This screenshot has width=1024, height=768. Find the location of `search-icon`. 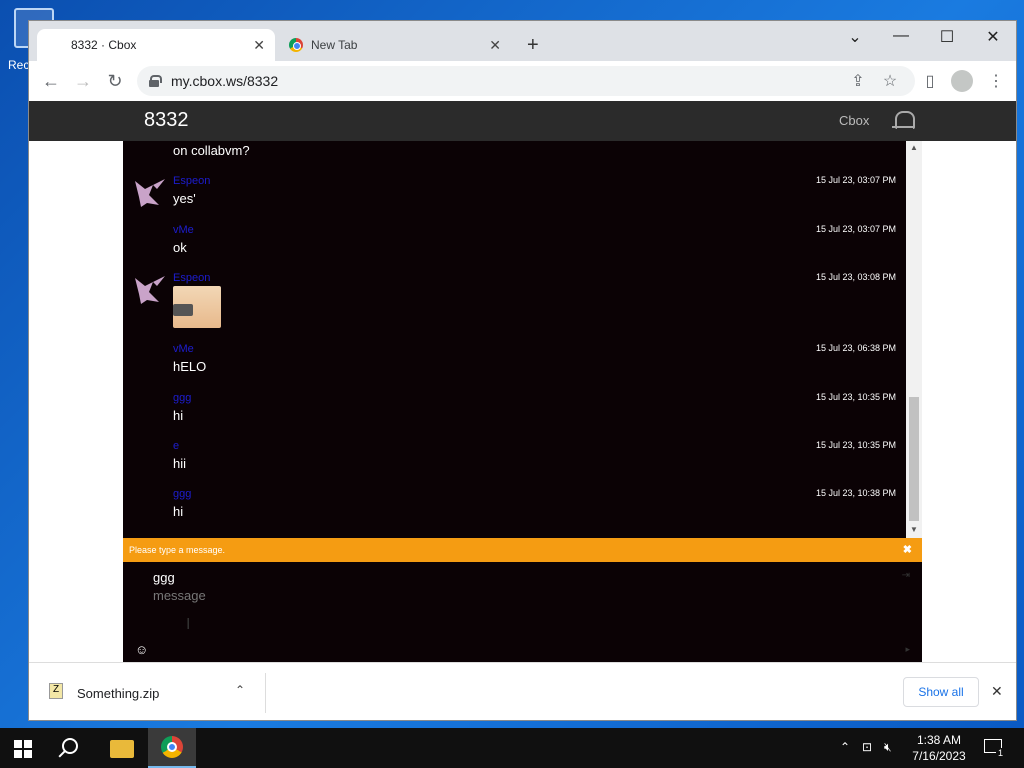

search-icon is located at coordinates (70, 746).